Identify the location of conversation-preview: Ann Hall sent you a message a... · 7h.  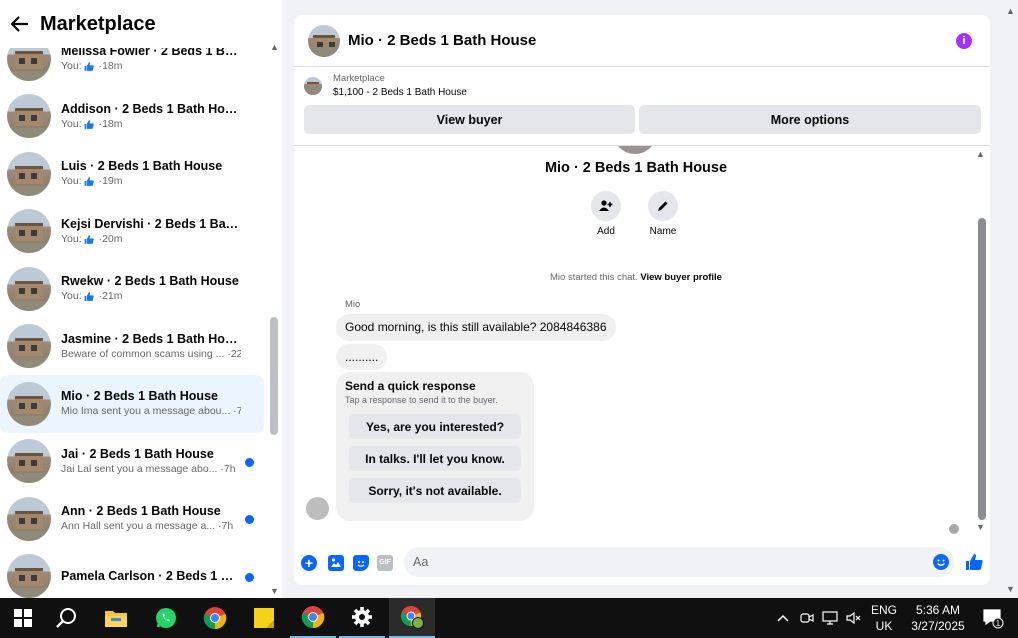
(151, 526).